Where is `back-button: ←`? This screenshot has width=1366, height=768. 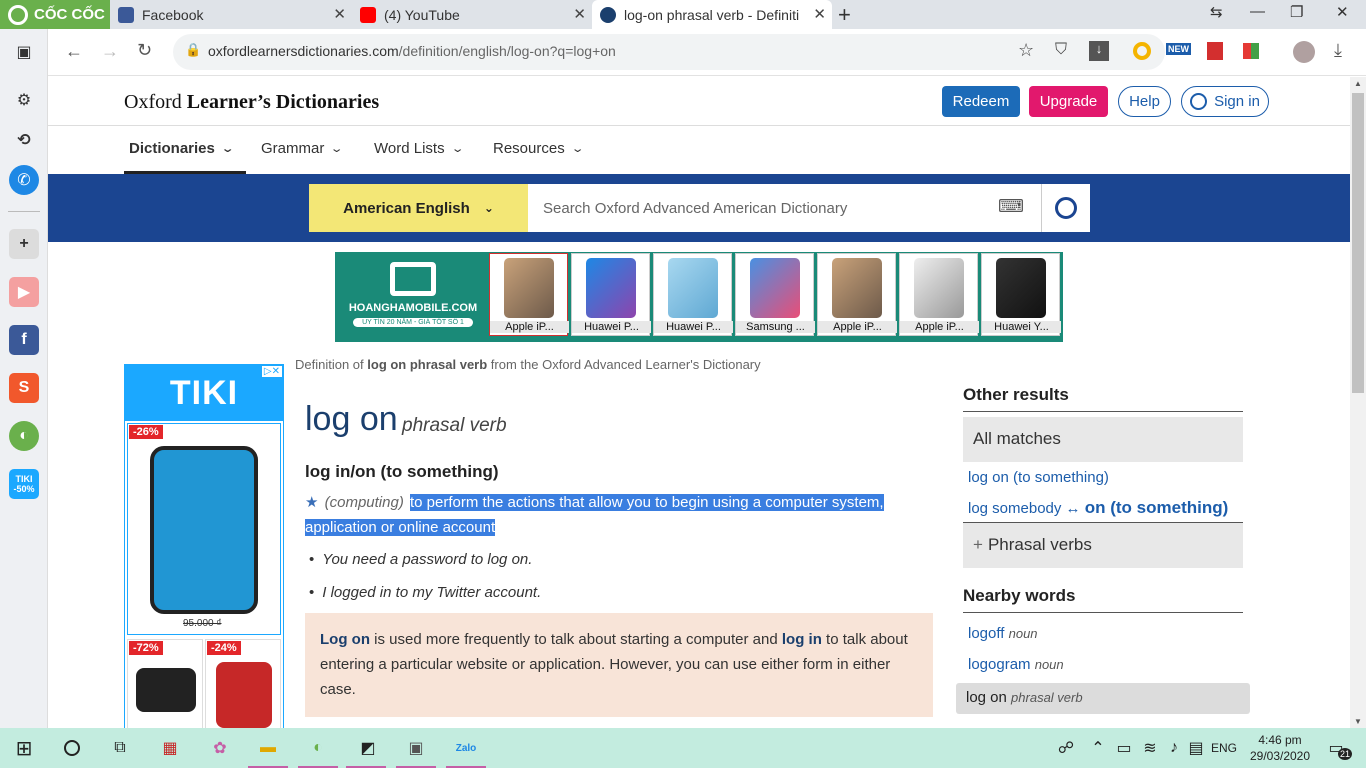
back-button: ← is located at coordinates (74, 51).